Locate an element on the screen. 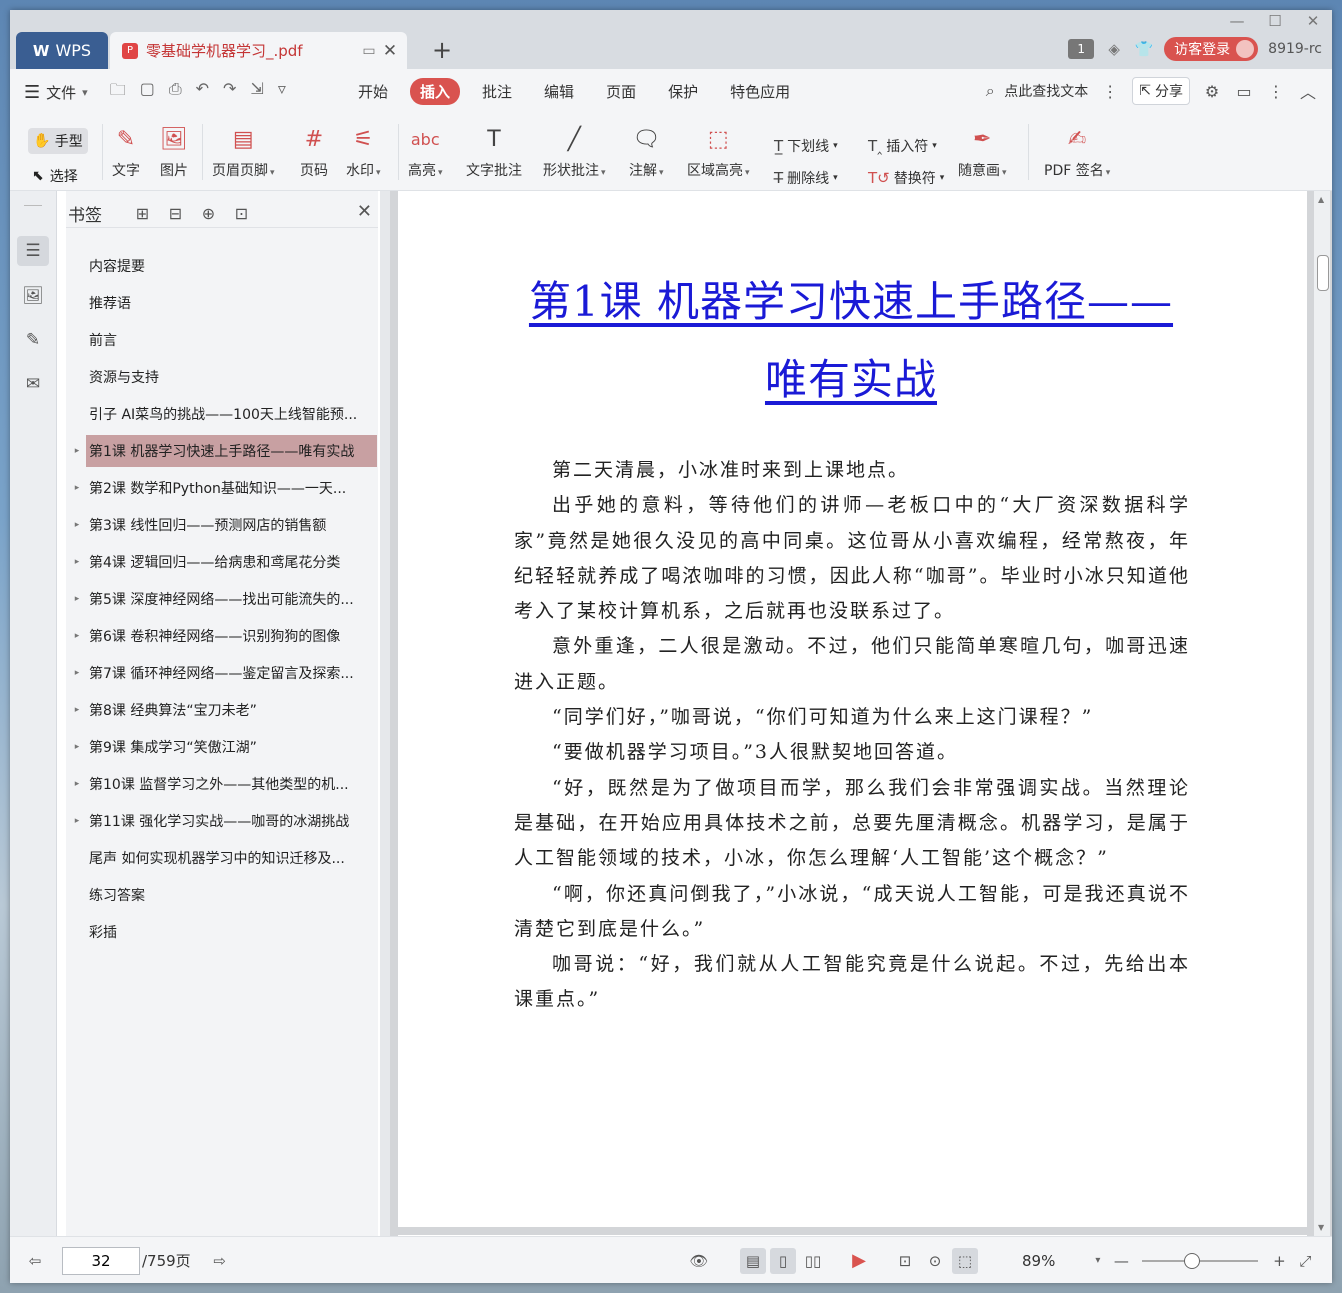  more-vertical-icon: ⋮ is located at coordinates (1110, 91).